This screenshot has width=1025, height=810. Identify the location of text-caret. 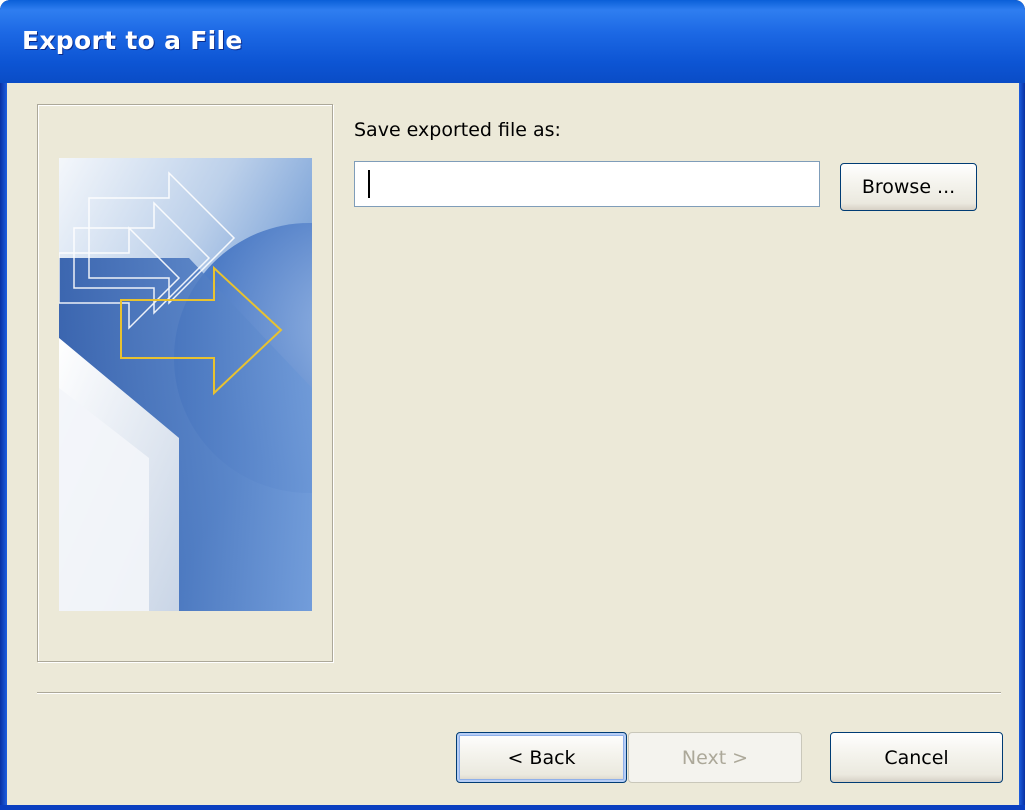
(369, 184).